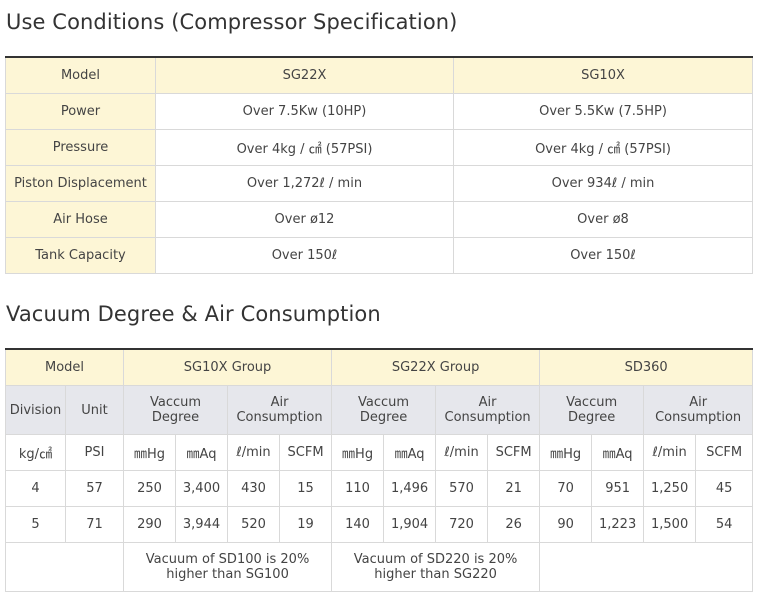  Describe the element at coordinates (618, 488) in the screenshot. I see `data-cell: 951` at that location.